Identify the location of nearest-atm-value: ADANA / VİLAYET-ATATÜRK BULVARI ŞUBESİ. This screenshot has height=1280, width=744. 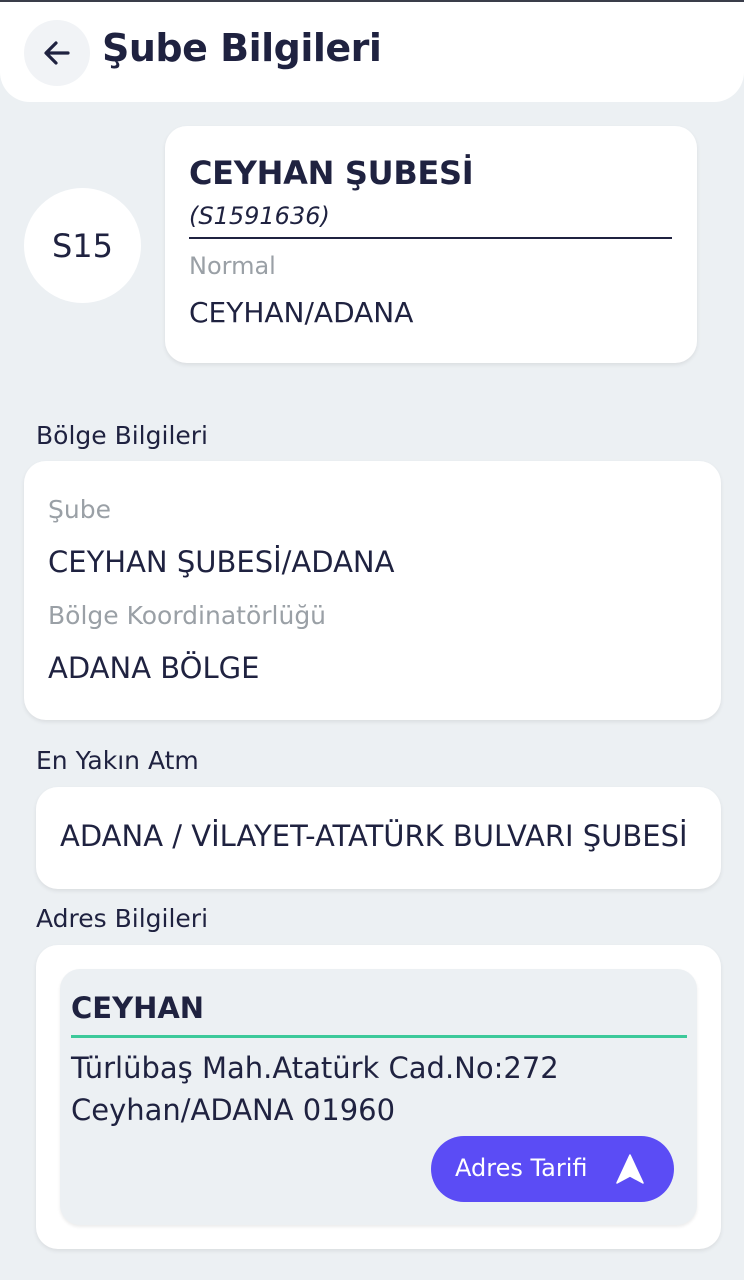
(374, 836).